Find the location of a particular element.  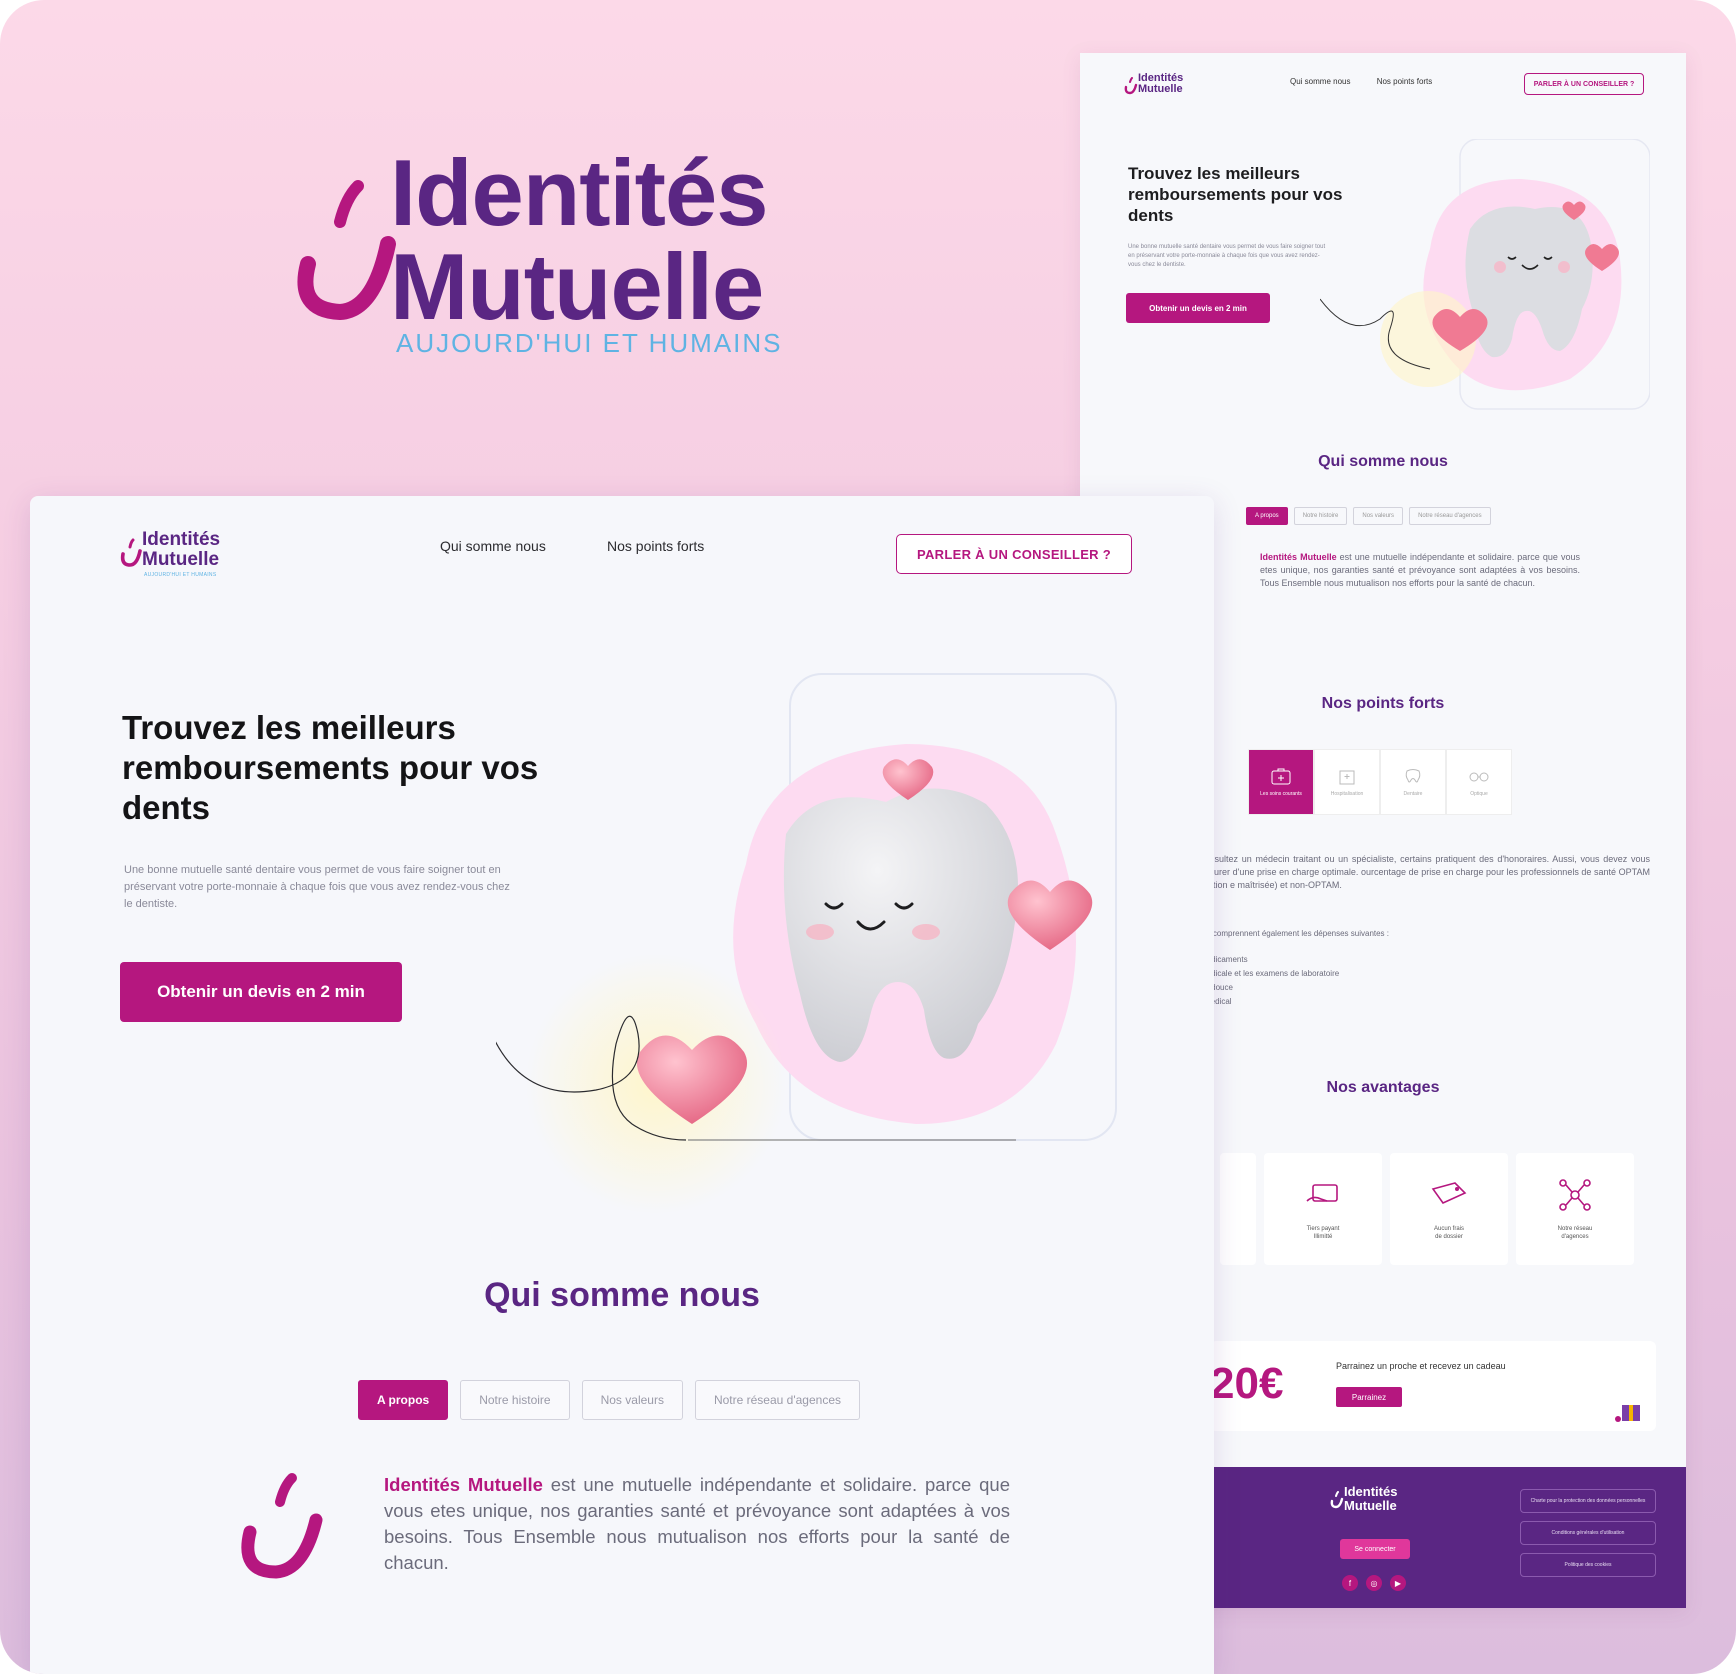

back-point-optique: Optique is located at coordinates (1479, 782).